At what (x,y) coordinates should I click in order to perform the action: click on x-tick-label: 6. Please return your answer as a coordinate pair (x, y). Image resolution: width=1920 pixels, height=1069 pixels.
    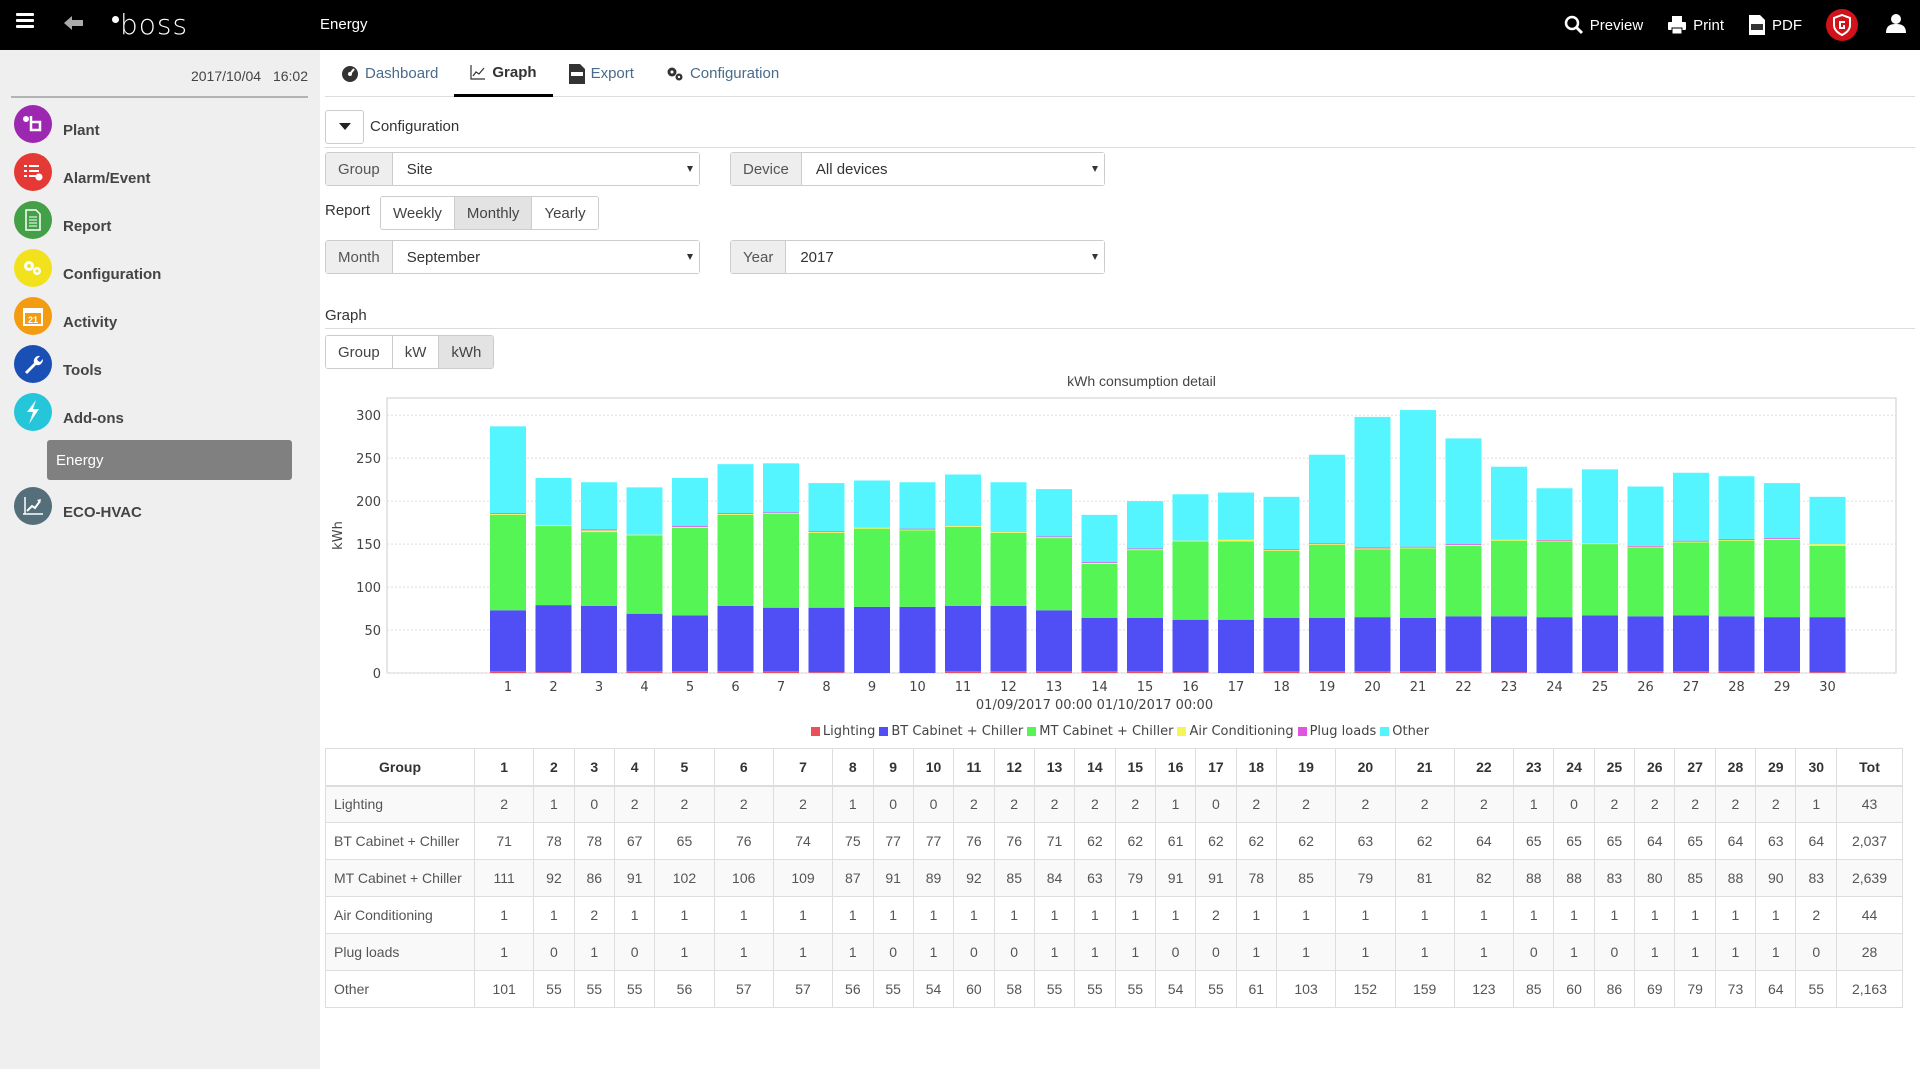
    Looking at the image, I should click on (735, 687).